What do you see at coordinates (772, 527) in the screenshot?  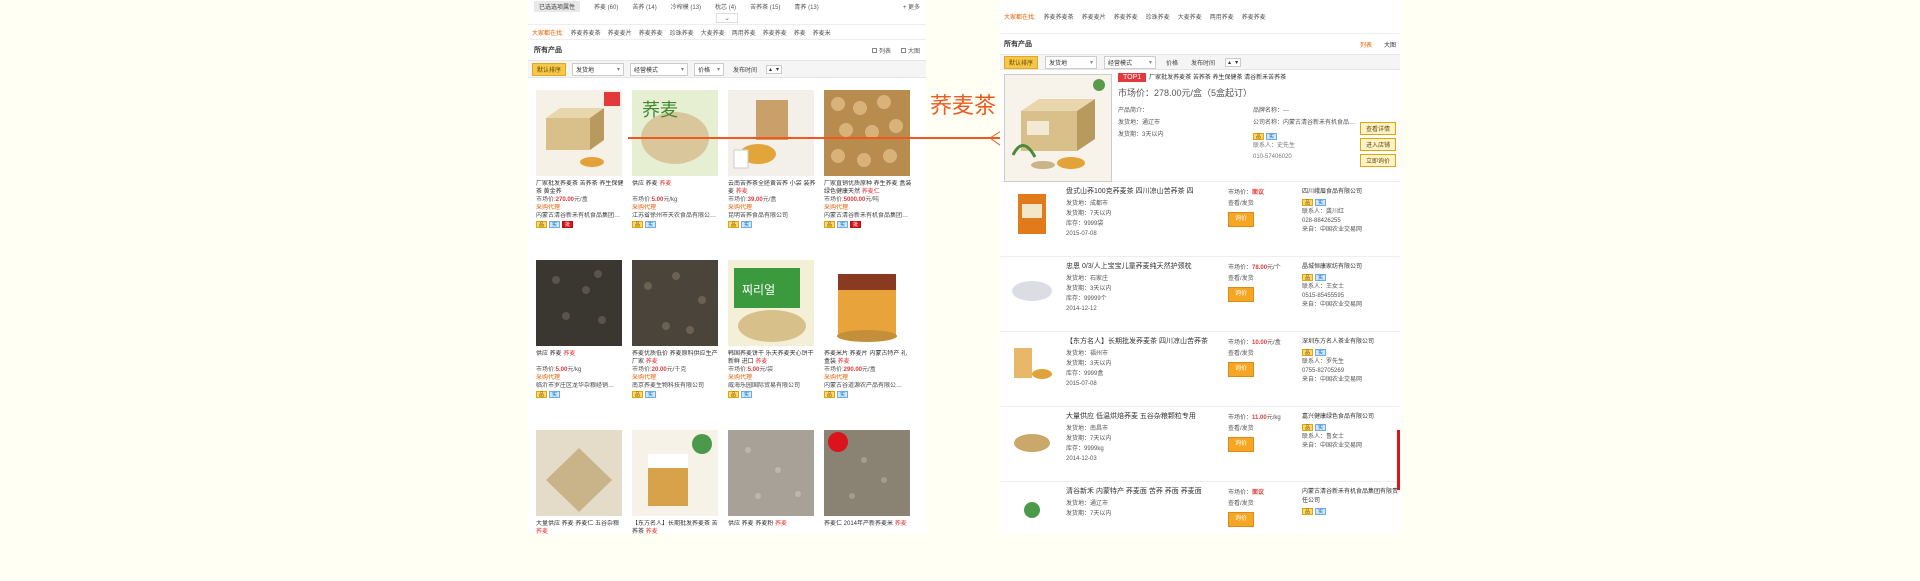 I see `product-title: 供应 荞麦 荞麦粉 荞麦` at bounding box center [772, 527].